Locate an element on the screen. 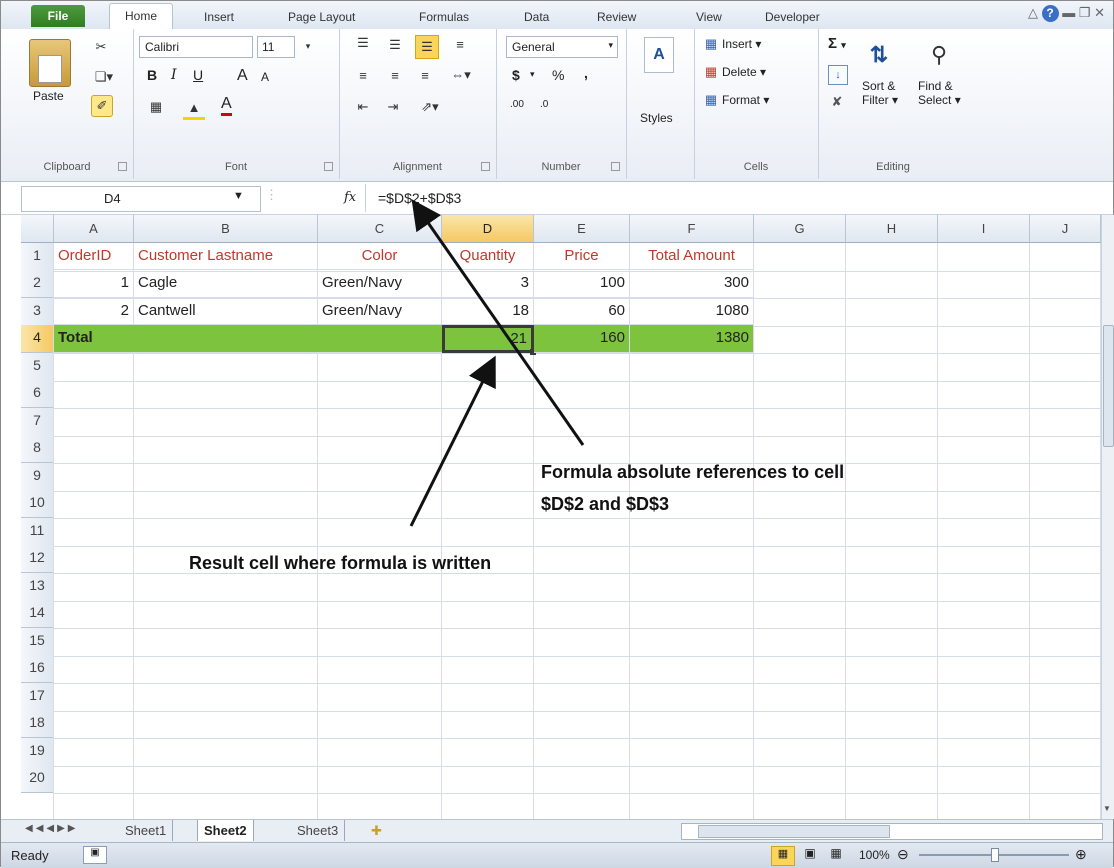  find-select-button: Find & Select ▾ is located at coordinates (939, 93).